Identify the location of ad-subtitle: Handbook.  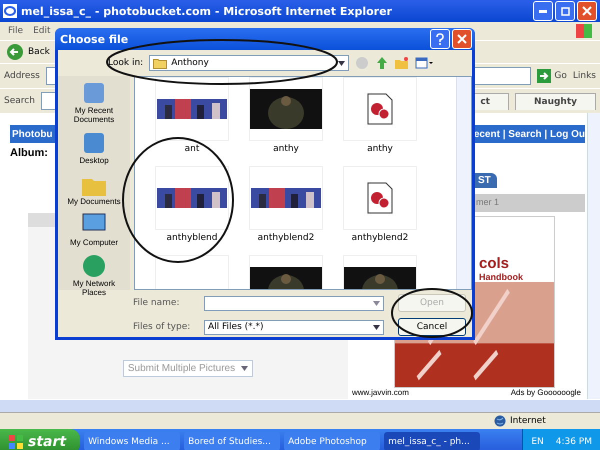
(501, 277).